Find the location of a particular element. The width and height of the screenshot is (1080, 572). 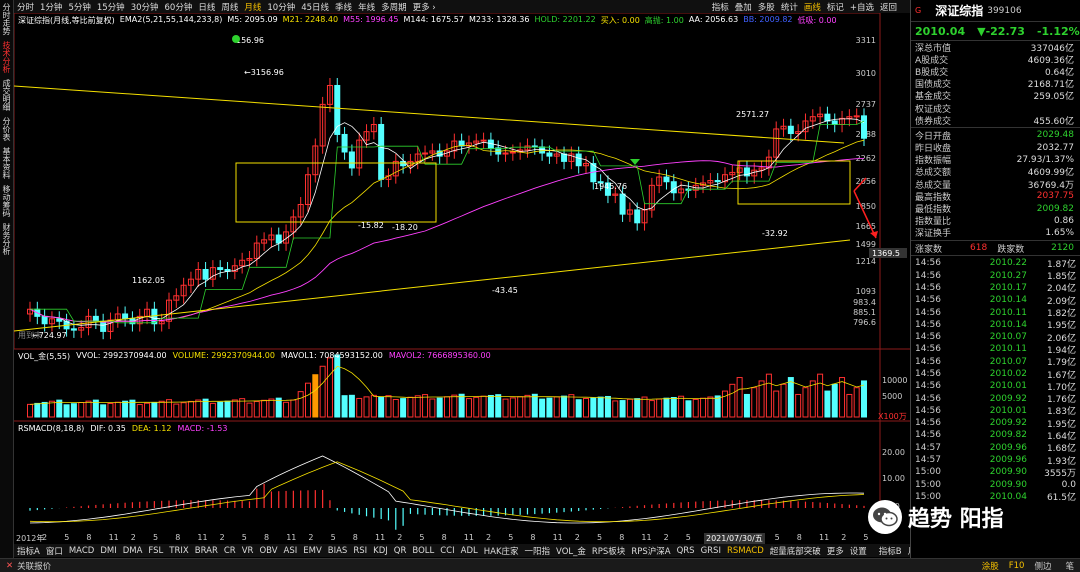

left-tab-1: 技术分析 is located at coordinates (6, 57).